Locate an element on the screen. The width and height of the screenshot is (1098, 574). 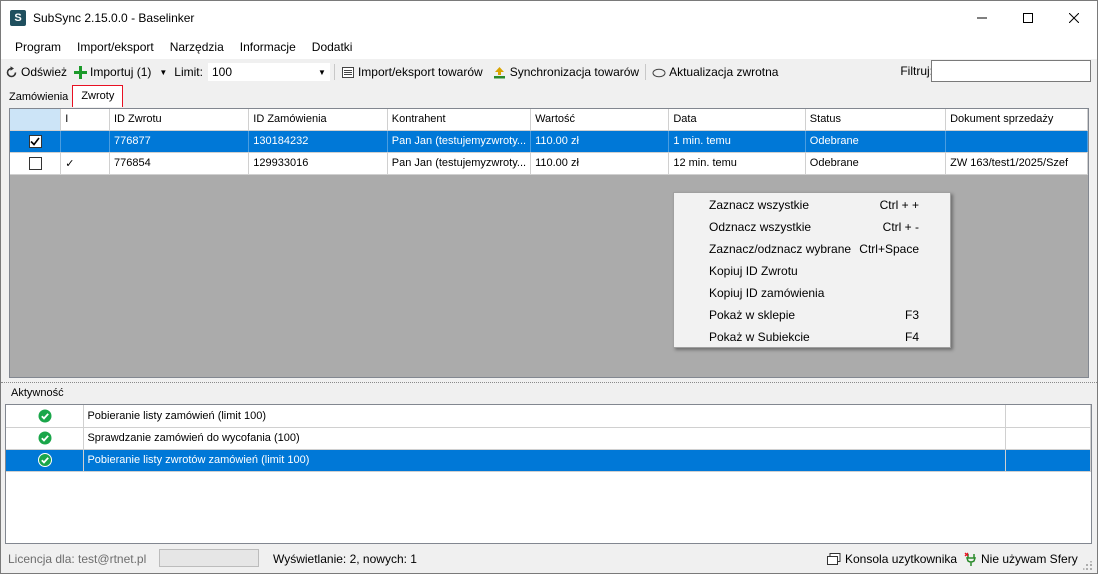
row-flag is located at coordinates (85, 141).